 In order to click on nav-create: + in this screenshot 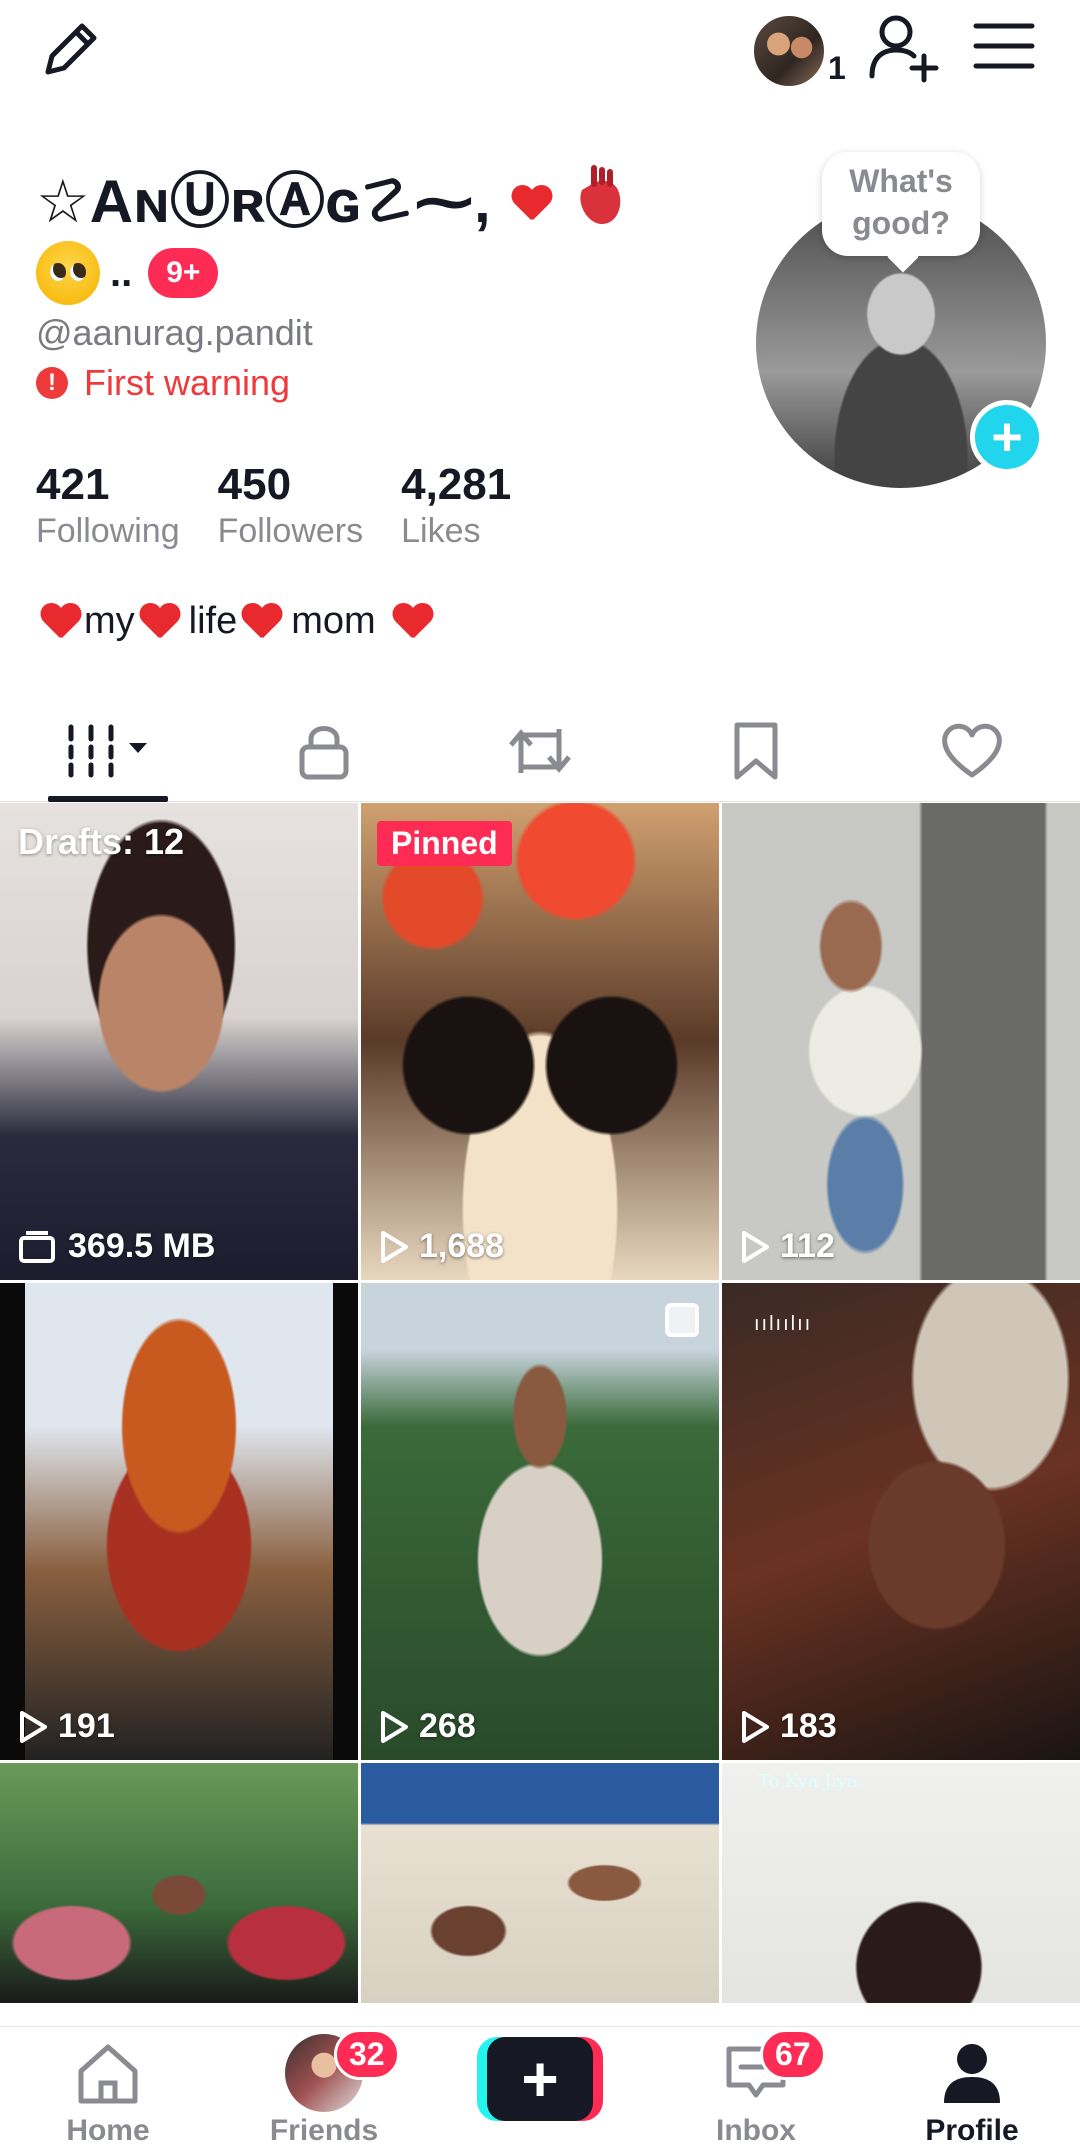, I will do `click(540, 2087)`.